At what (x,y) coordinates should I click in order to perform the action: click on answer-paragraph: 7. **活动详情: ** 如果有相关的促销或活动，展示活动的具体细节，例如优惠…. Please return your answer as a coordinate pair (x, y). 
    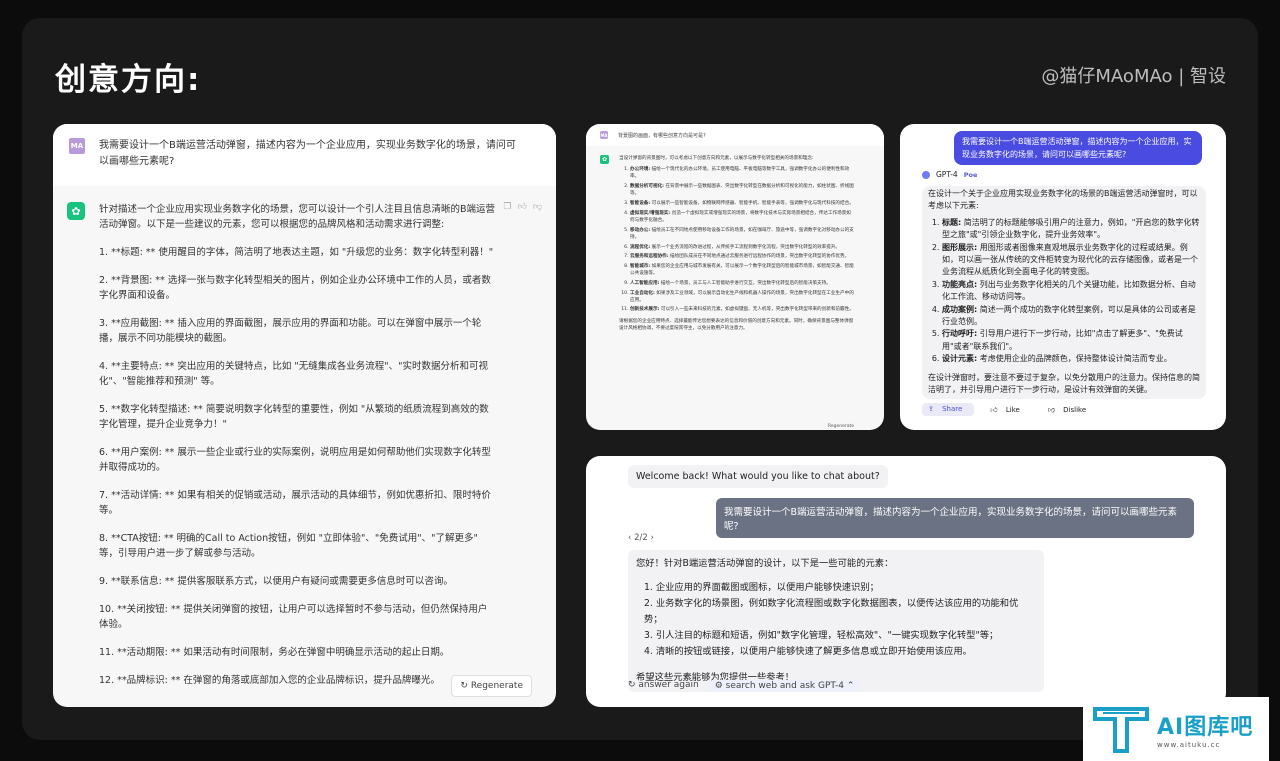
    Looking at the image, I should click on (295, 503).